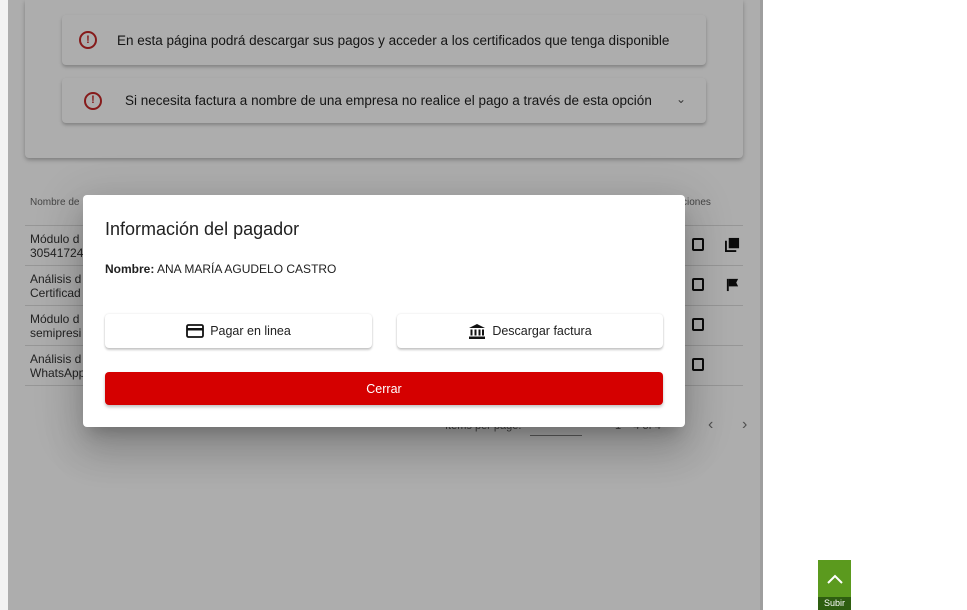 The width and height of the screenshot is (967, 610). I want to click on download-invoice-label: Descargar factura, so click(542, 331).